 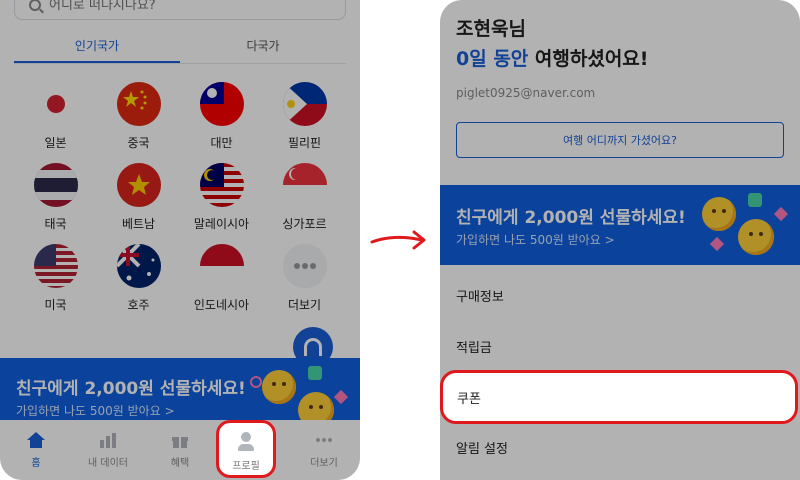 I want to click on country-item-vietnam: 베트남, so click(x=138, y=197).